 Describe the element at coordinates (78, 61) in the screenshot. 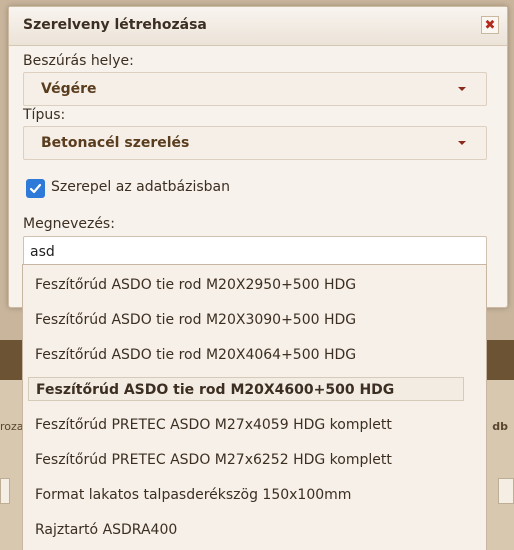

I see `insert-position-label: Beszúrás helye:` at that location.